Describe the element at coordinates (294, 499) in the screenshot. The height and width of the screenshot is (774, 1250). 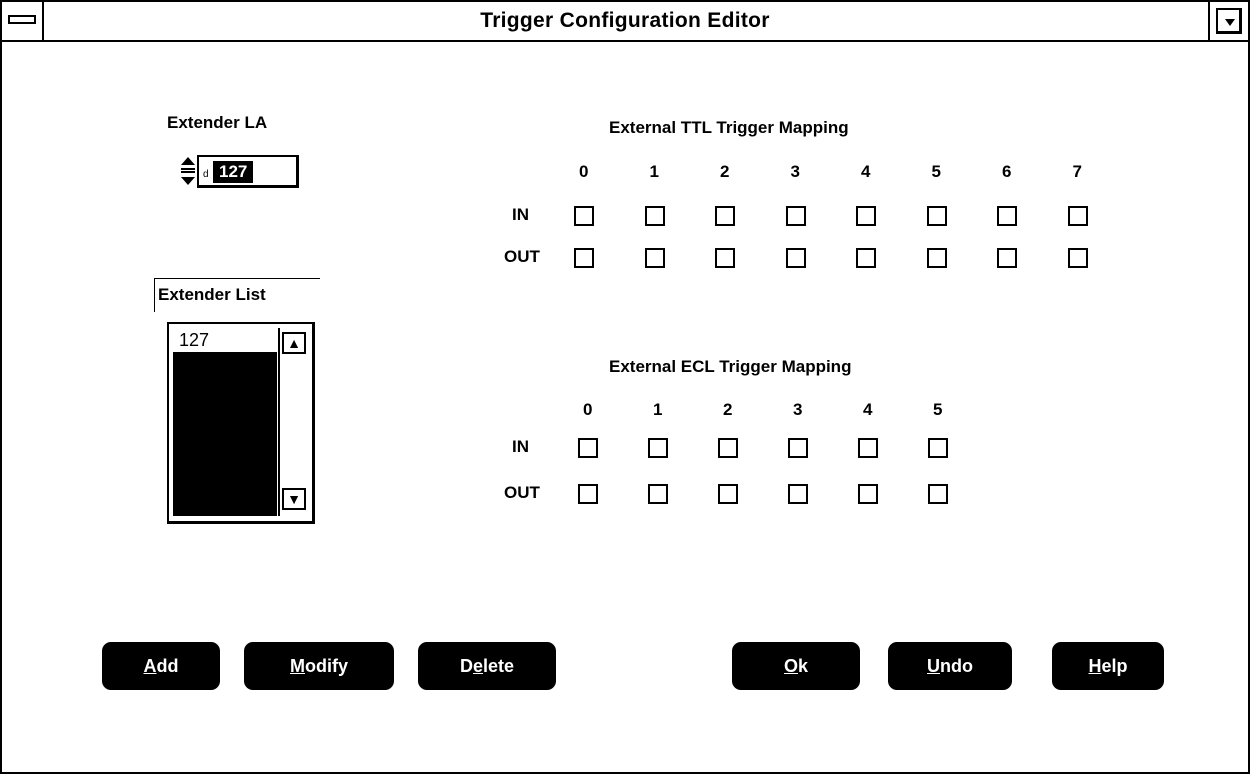
I see `scroll-down-icon: ▼` at that location.